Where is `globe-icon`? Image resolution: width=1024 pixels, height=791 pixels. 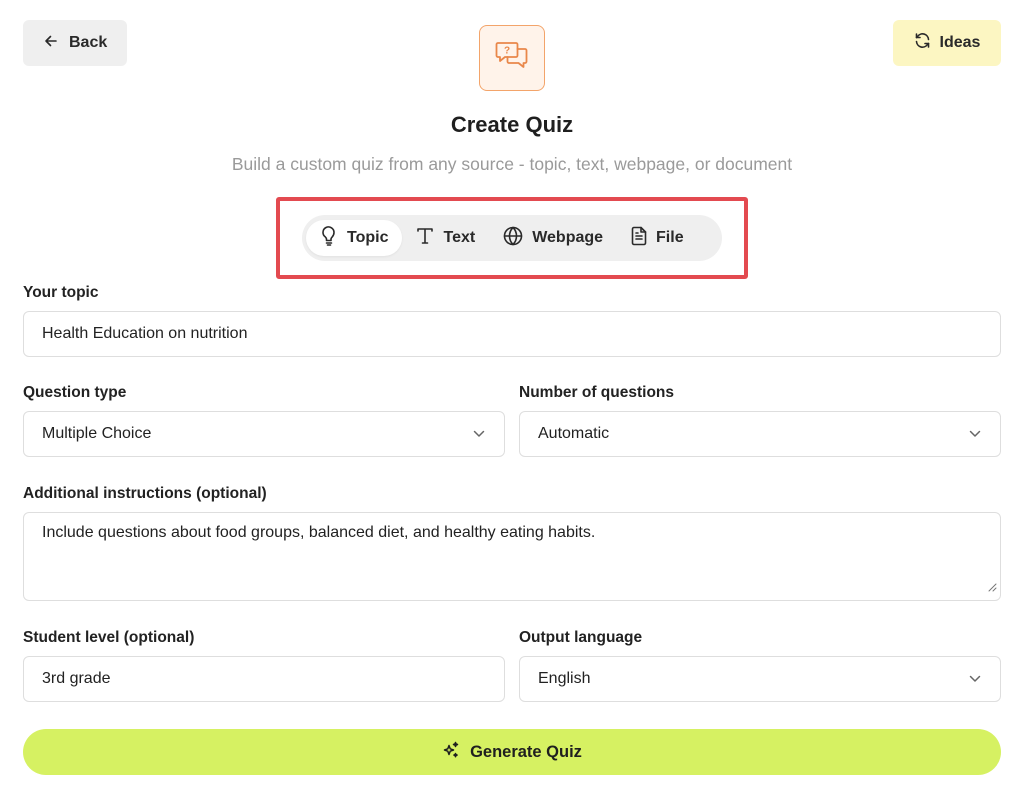
globe-icon is located at coordinates (513, 238).